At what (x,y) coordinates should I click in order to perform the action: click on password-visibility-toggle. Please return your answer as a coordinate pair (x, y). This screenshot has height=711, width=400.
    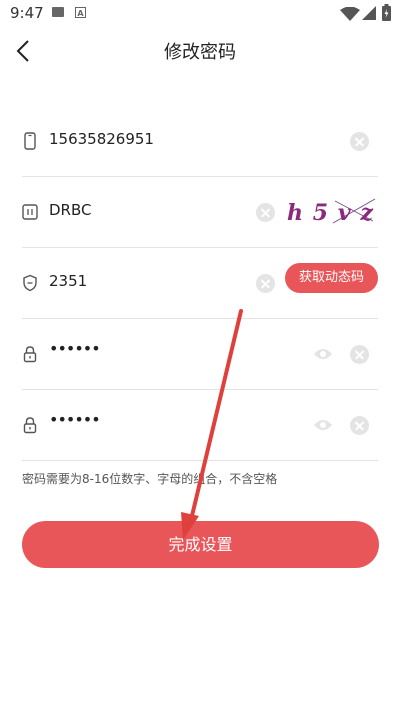
    Looking at the image, I should click on (323, 354).